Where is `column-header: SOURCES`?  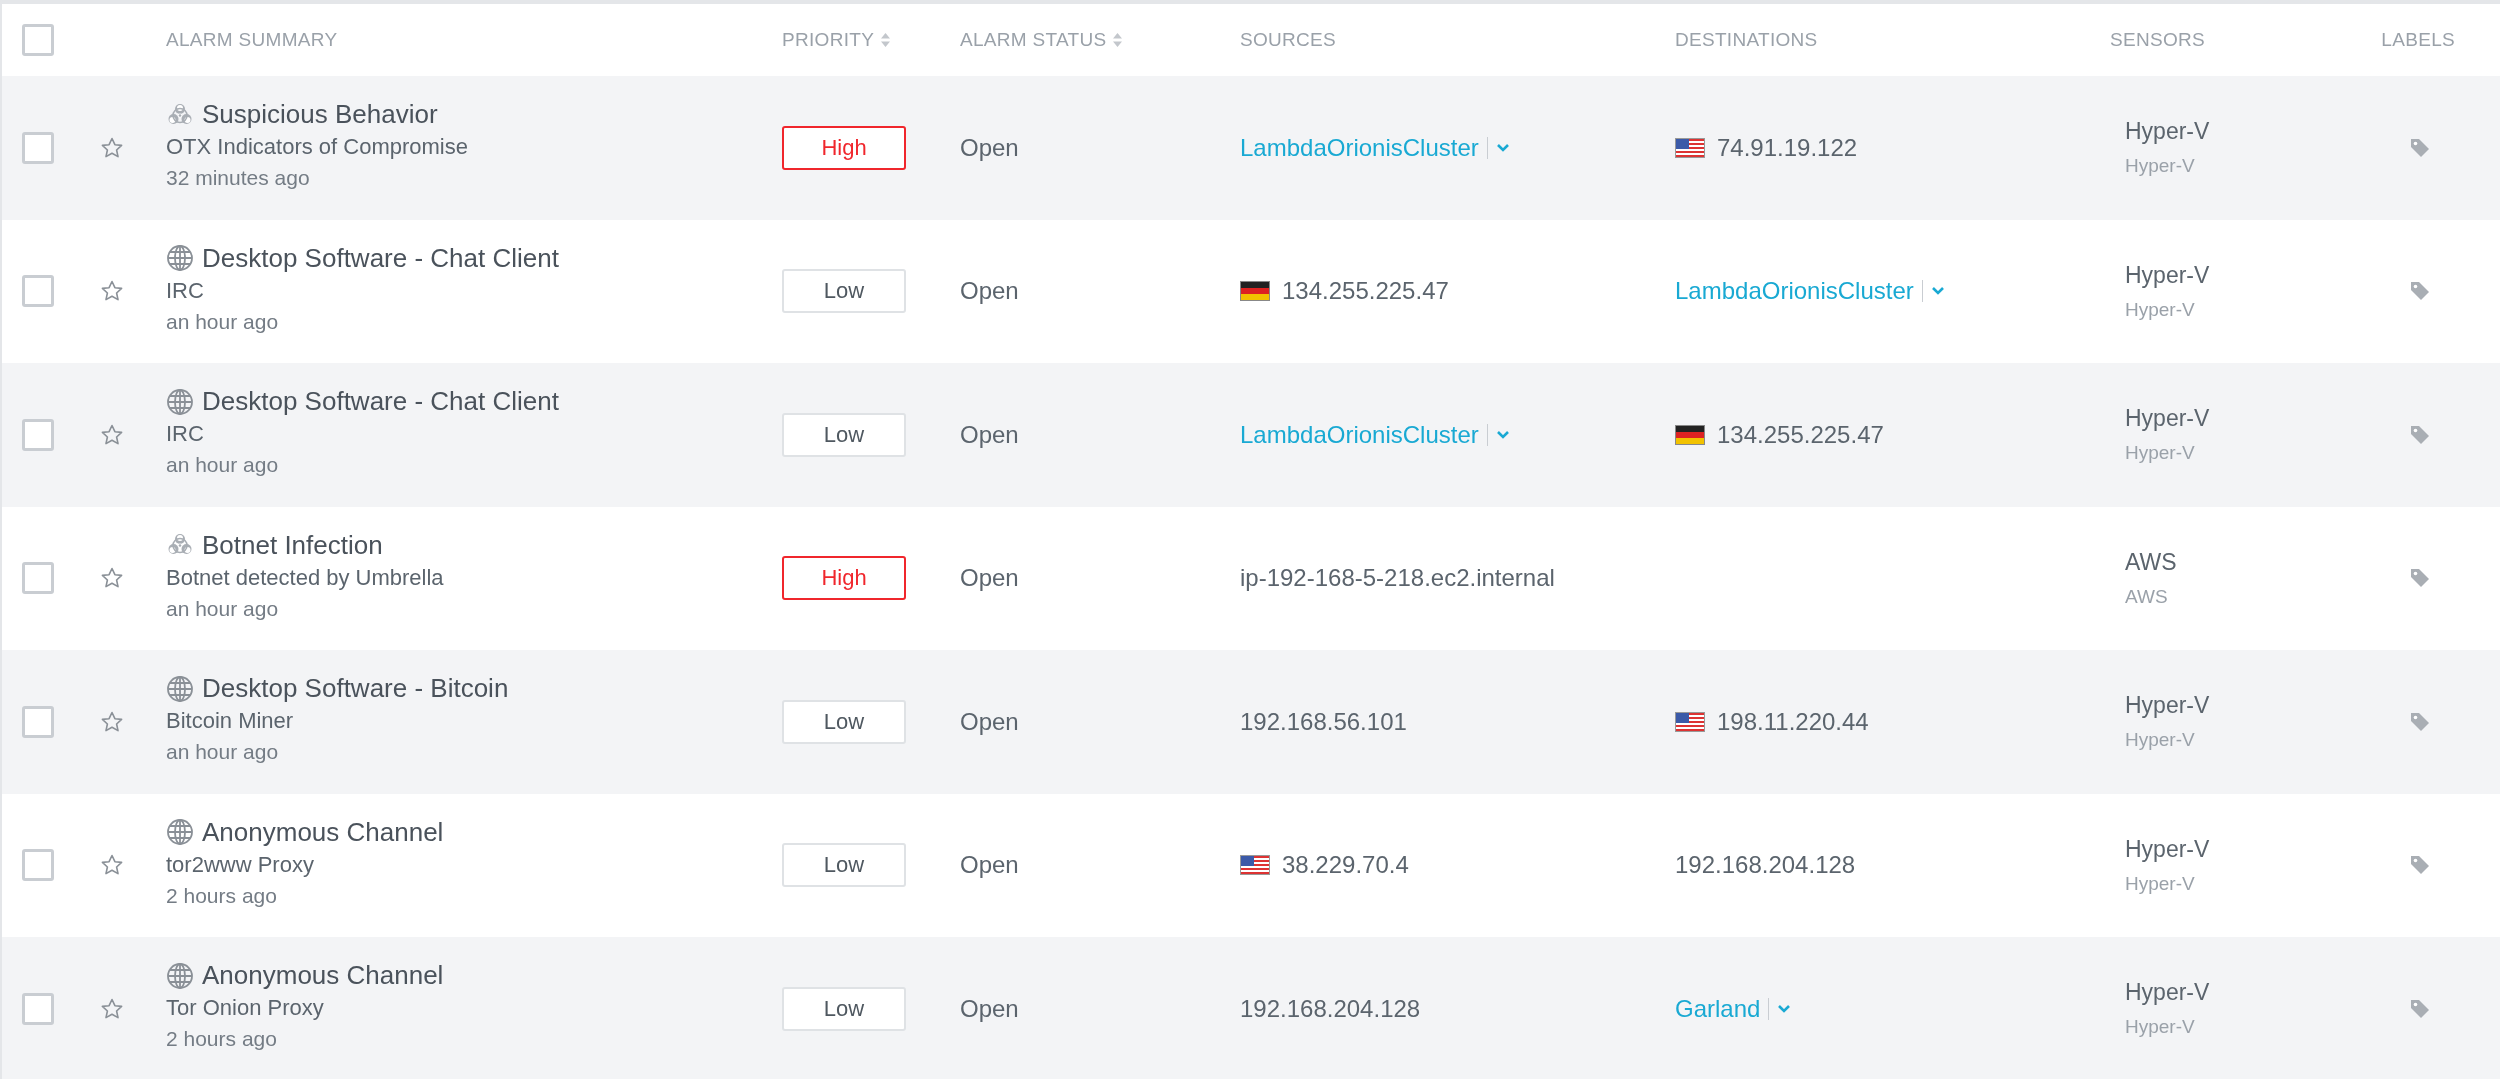
column-header: SOURCES is located at coordinates (1288, 40).